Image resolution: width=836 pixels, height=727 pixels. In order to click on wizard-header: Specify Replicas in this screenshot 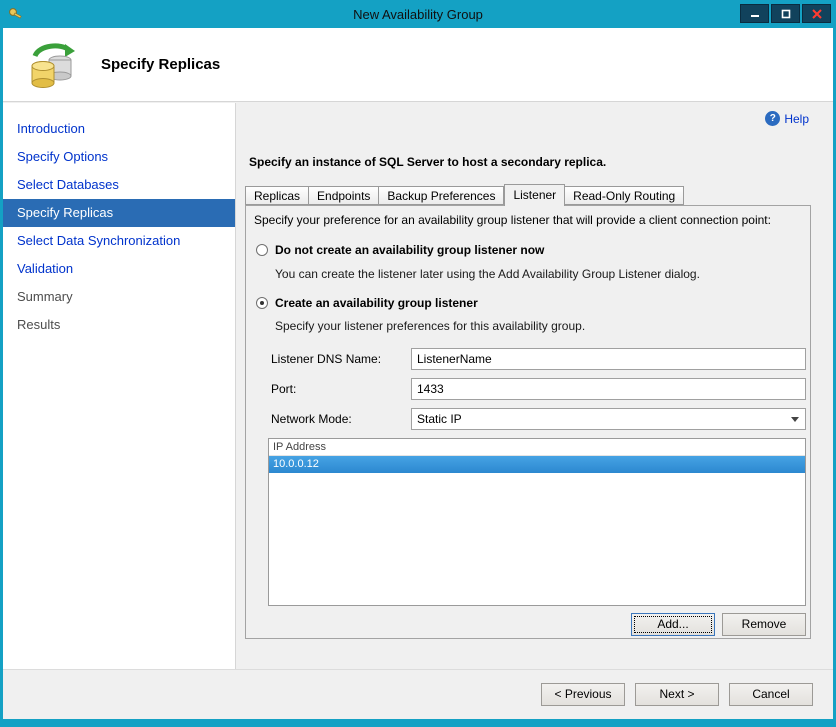, I will do `click(418, 65)`.